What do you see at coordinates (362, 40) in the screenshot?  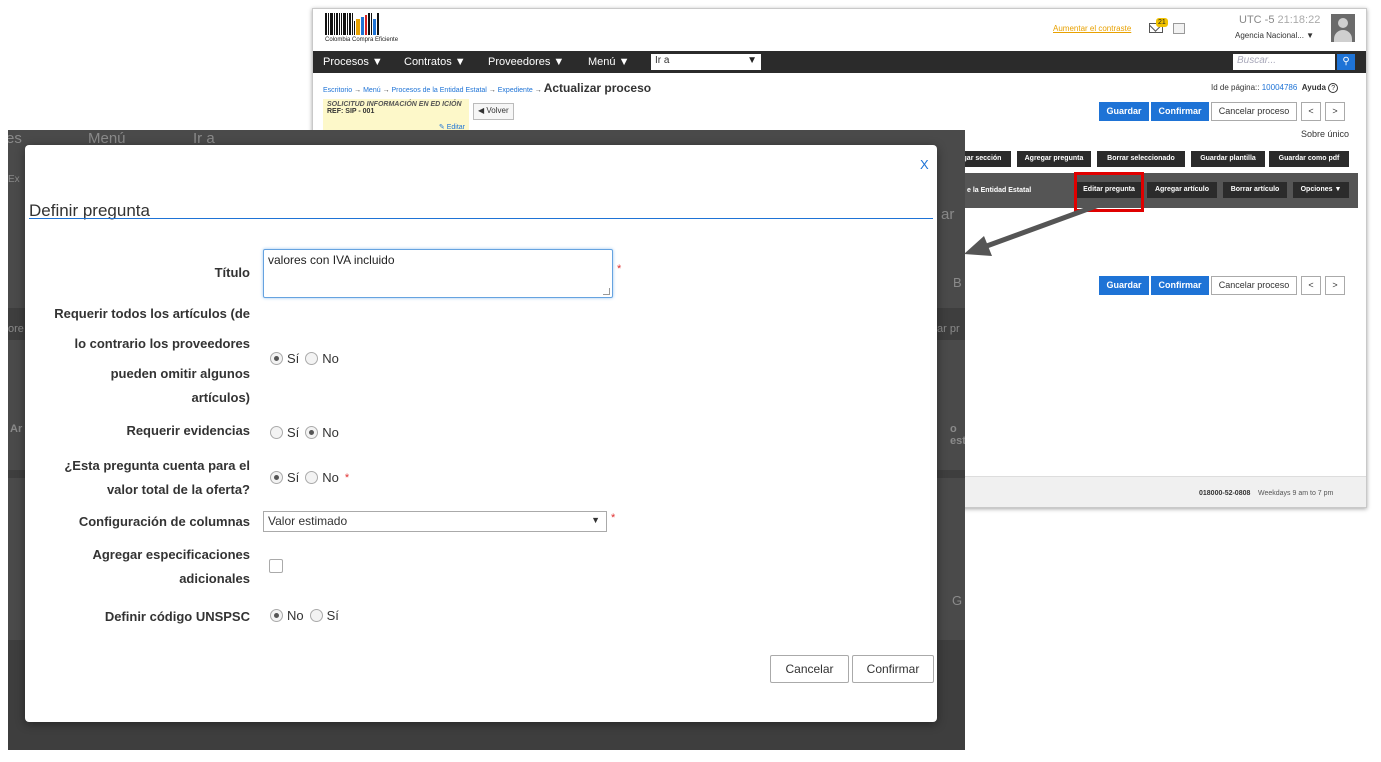 I see `logo-caption: Colombia Compra Eficiente` at bounding box center [362, 40].